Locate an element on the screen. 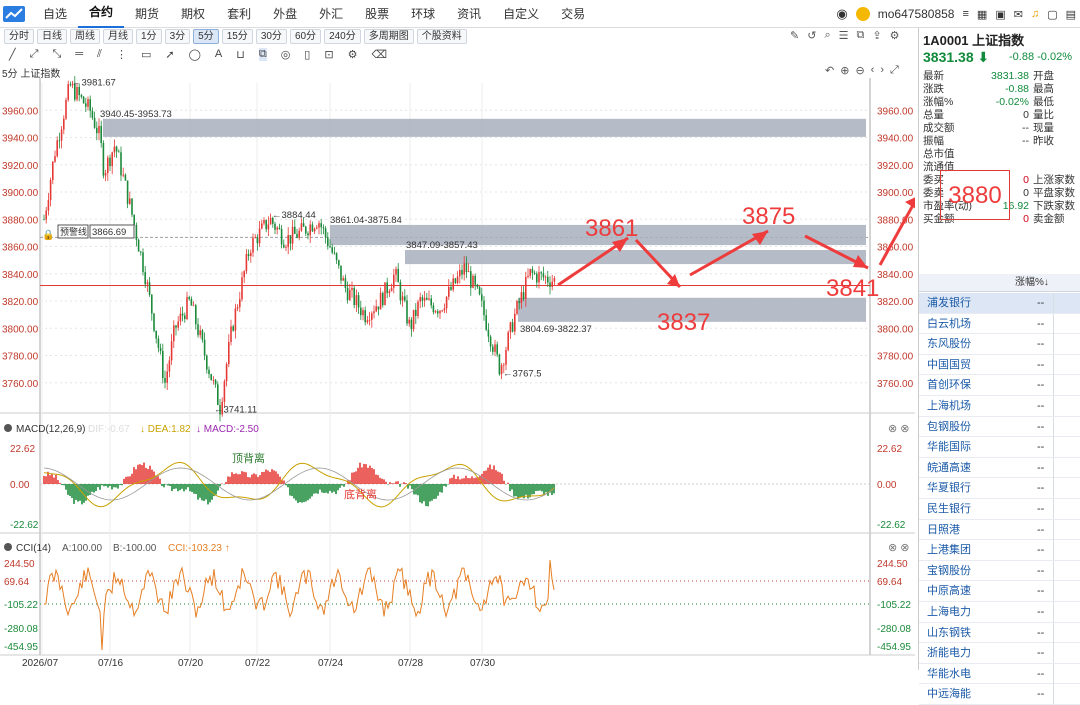 The width and height of the screenshot is (1080, 705). period-button-9: 60分 is located at coordinates (305, 36).